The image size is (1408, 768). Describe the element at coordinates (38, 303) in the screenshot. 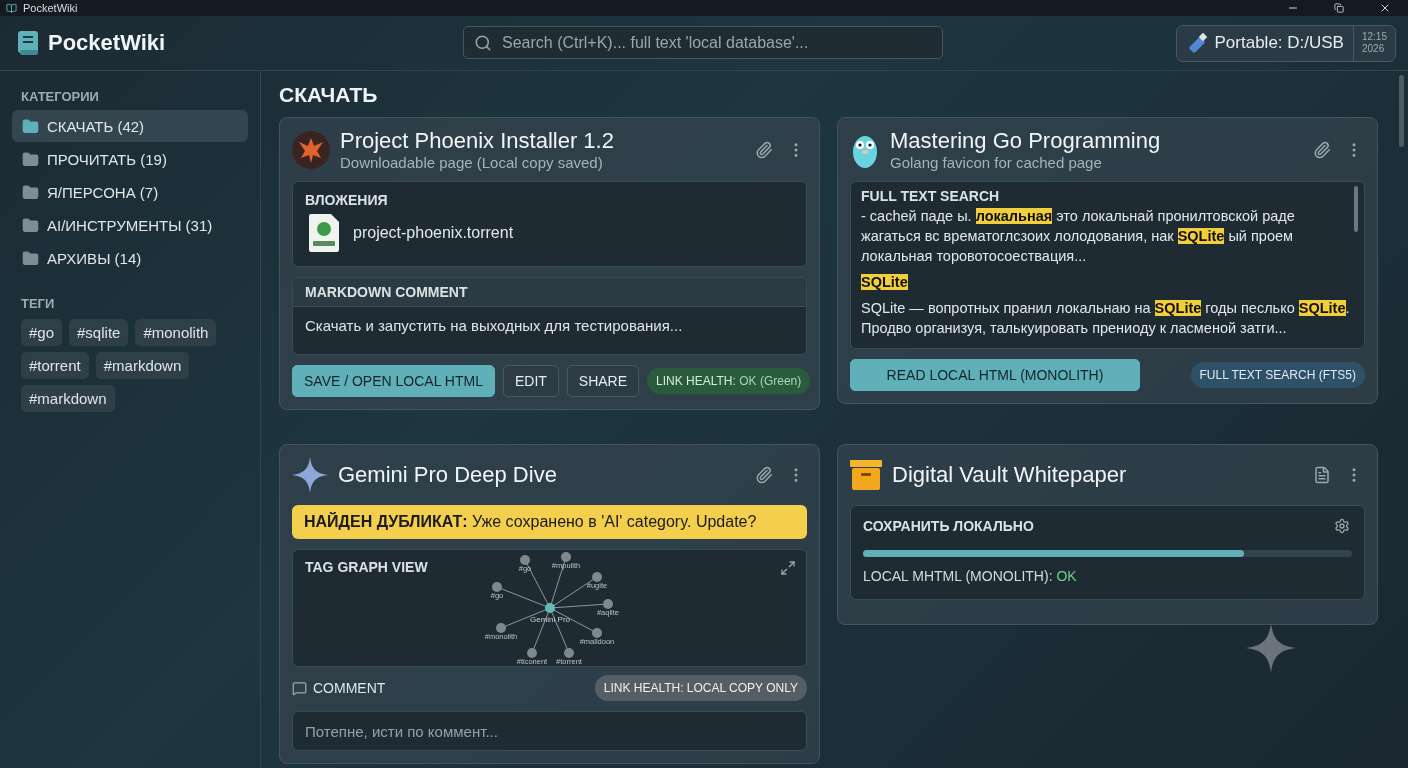

I see `tags-heading: ТЕГИ` at that location.